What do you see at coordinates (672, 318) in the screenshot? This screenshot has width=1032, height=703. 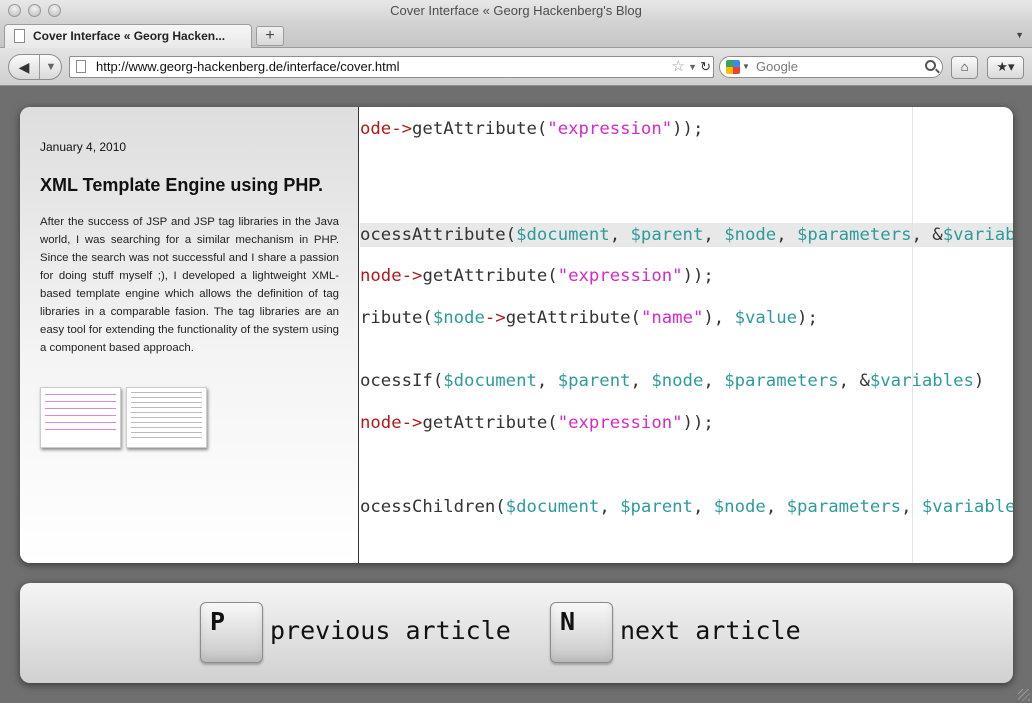 I see `code-token: "name"` at bounding box center [672, 318].